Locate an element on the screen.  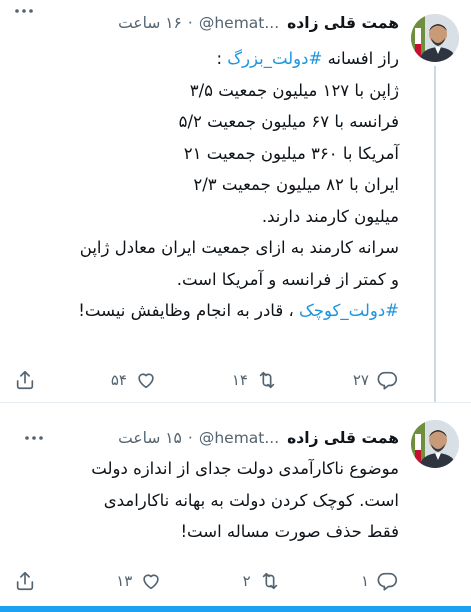
retweet-button: ۱۴ is located at coordinates (255, 380).